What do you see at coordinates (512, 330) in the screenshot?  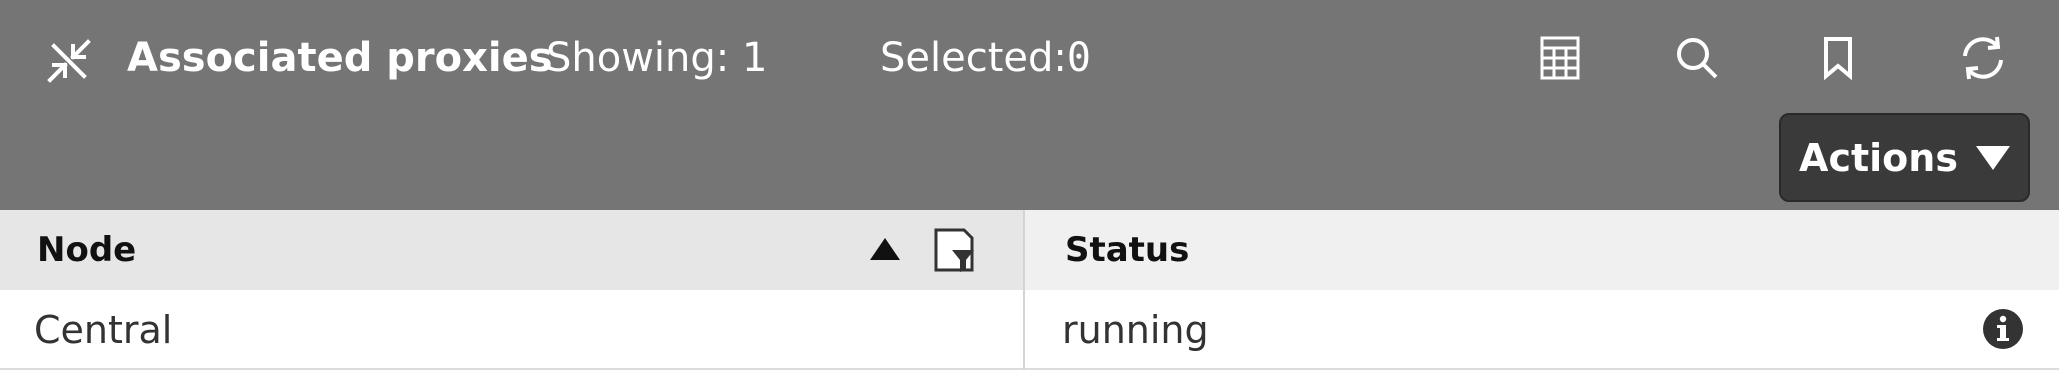 I see `cell-node: Central` at bounding box center [512, 330].